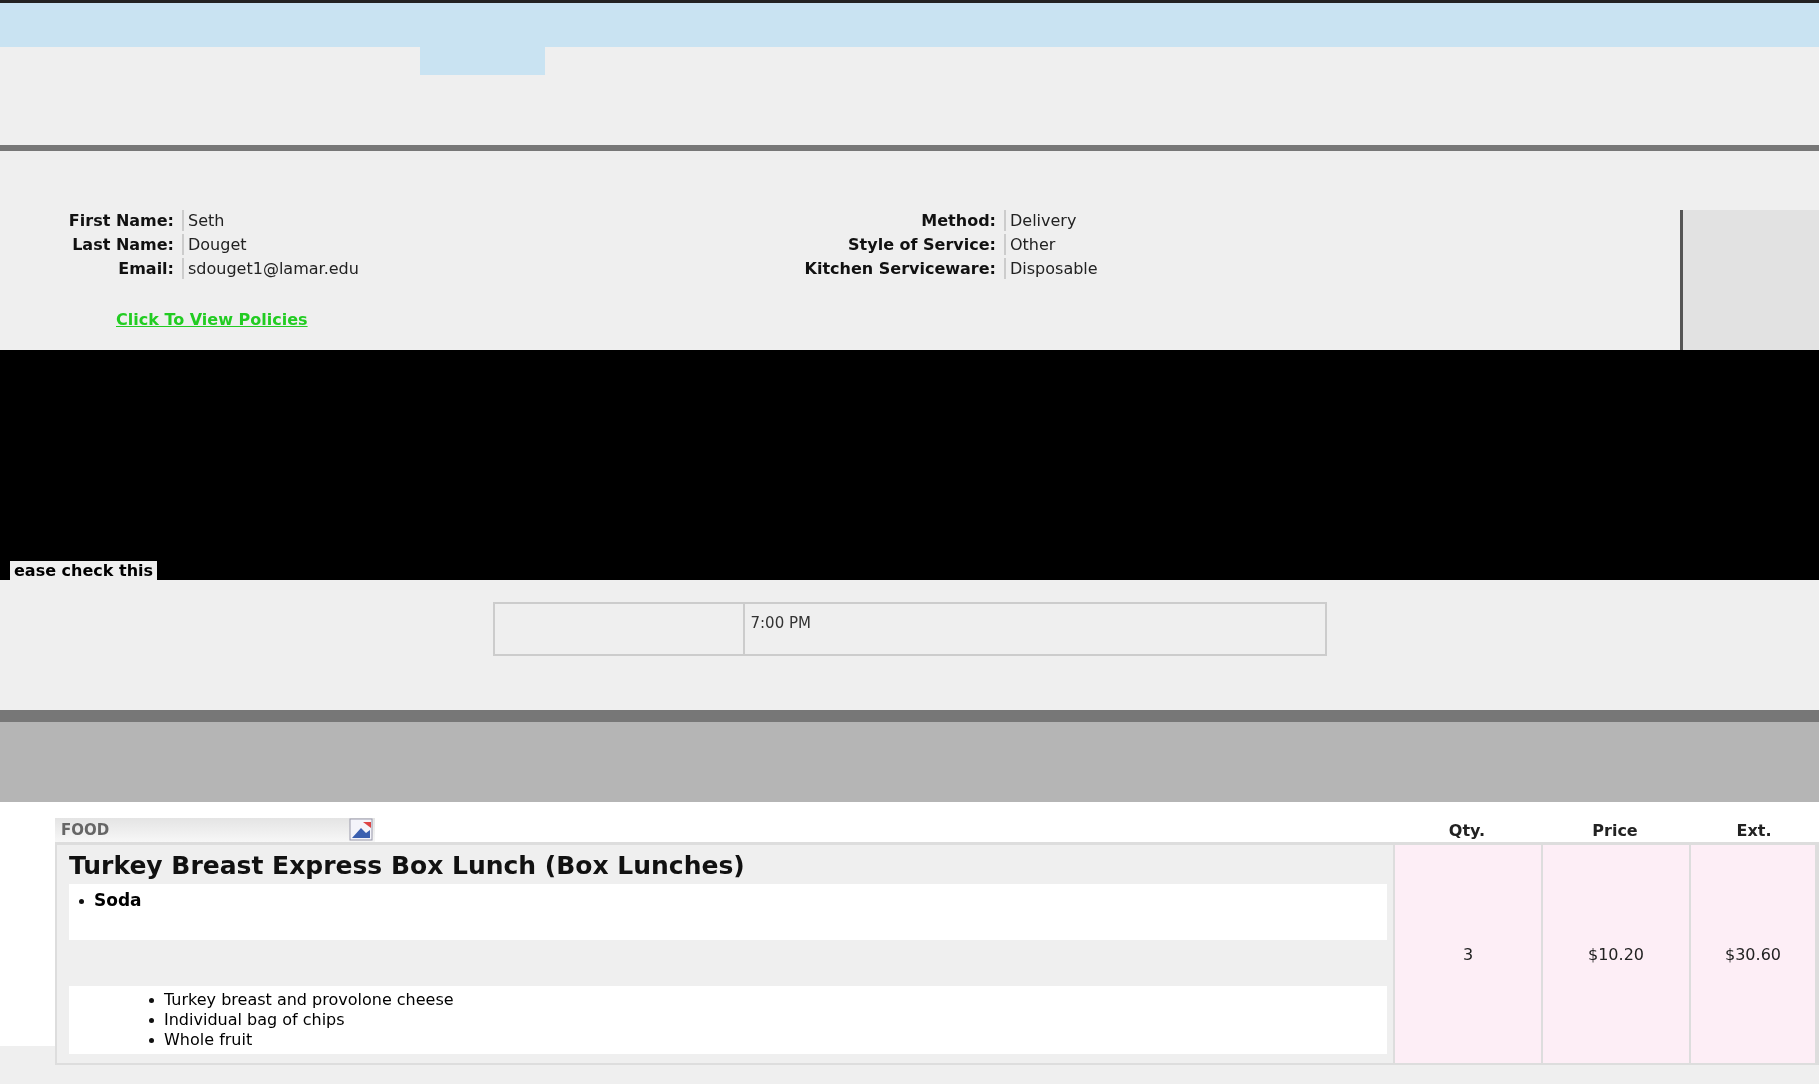 The height and width of the screenshot is (1084, 1819). What do you see at coordinates (1754, 831) in the screenshot?
I see `column-header: Ext.` at bounding box center [1754, 831].